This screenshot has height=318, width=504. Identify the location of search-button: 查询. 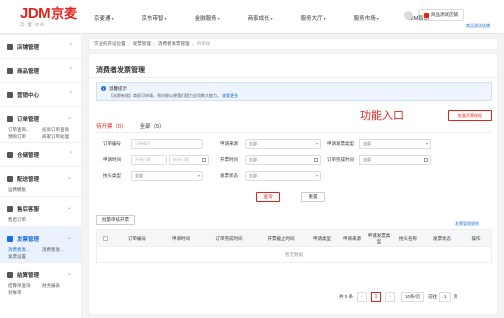
(268, 197).